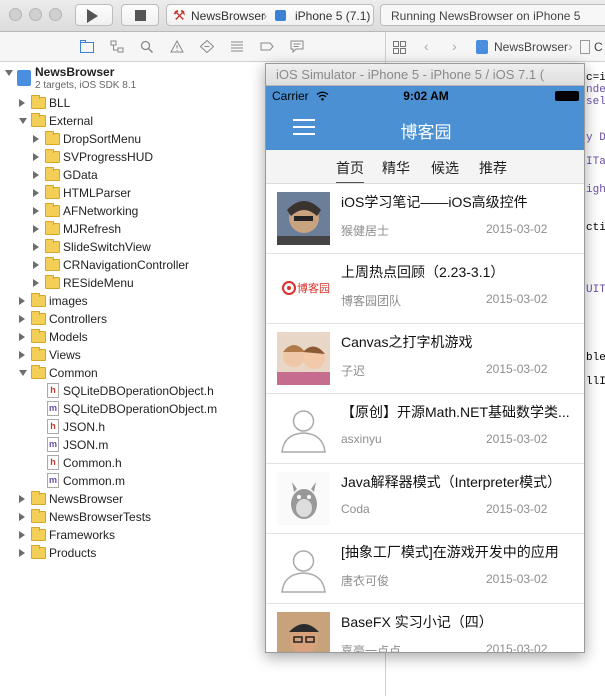 The height and width of the screenshot is (696, 605). I want to click on navigator-item-label: SQLiteDBOperationObject.h, so click(138, 391).